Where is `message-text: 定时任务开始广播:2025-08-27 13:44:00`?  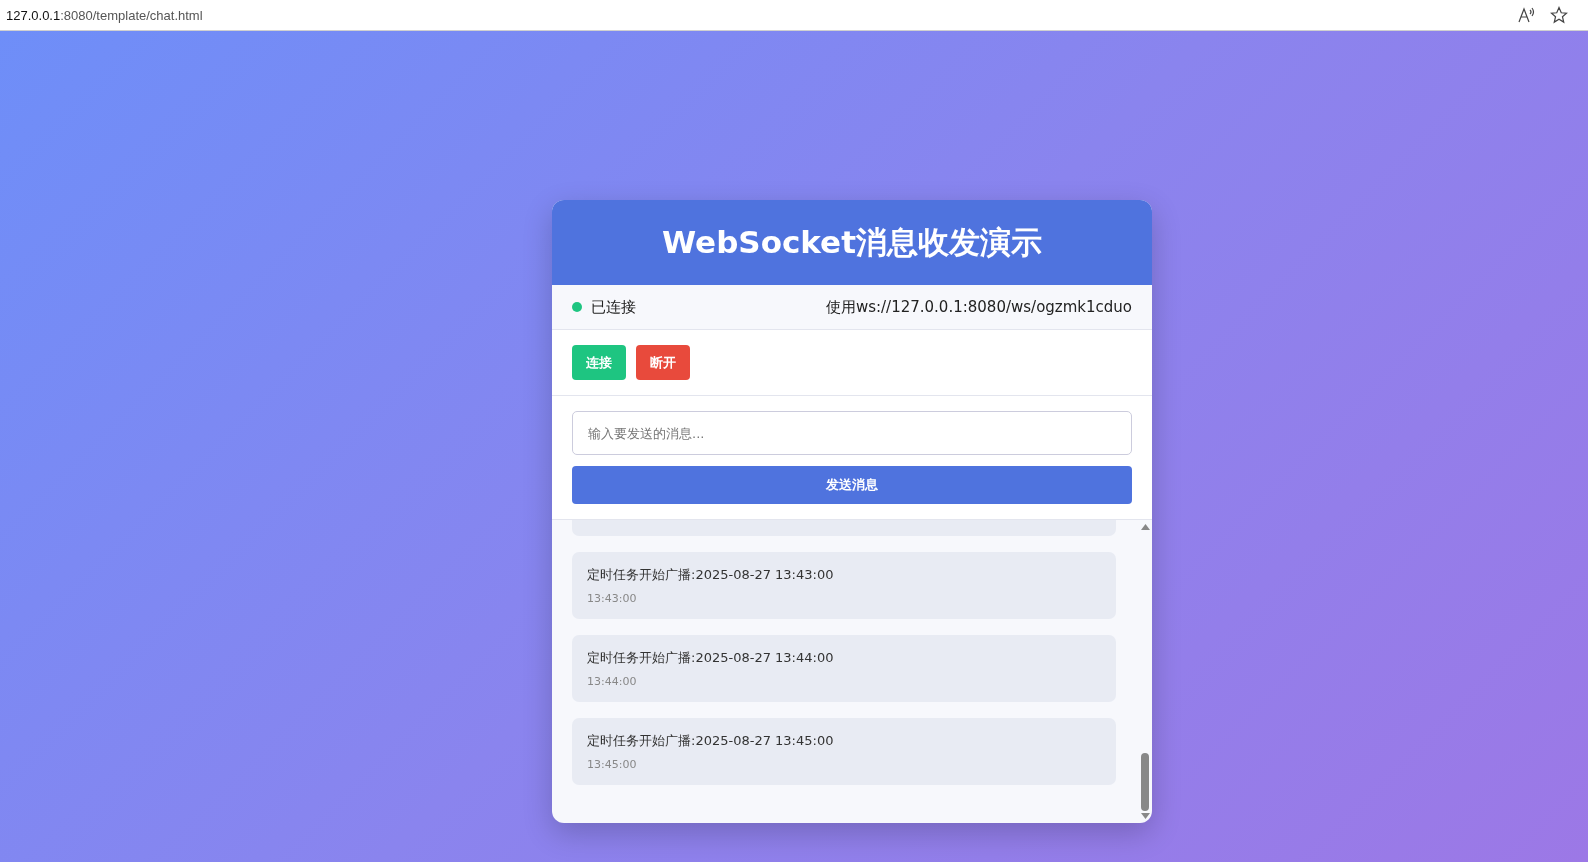 message-text: 定时任务开始广播:2025-08-27 13:44:00 is located at coordinates (711, 658).